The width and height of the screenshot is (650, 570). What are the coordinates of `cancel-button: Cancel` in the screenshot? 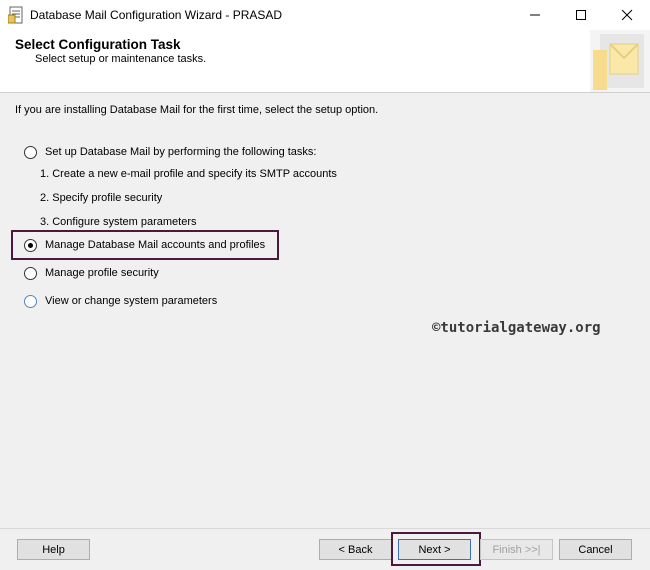 It's located at (595, 549).